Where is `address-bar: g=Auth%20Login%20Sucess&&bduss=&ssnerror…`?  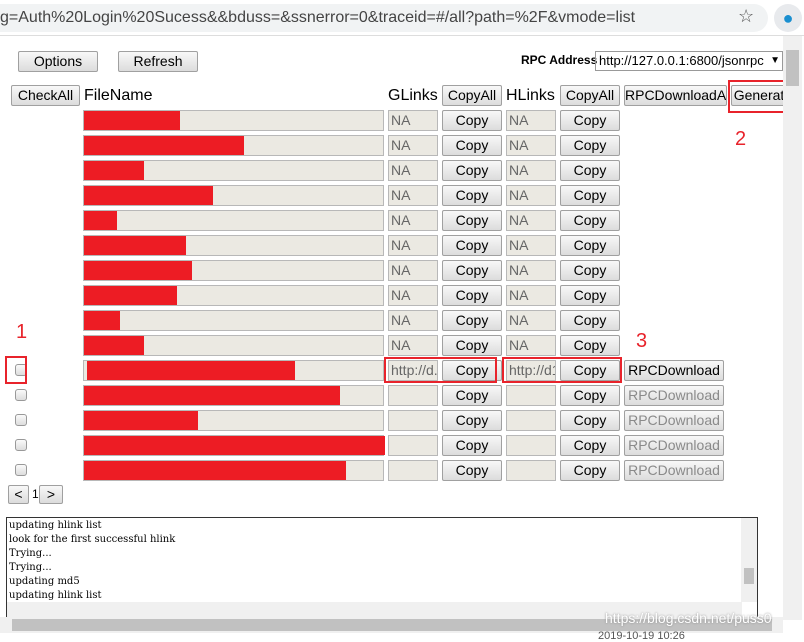 address-bar: g=Auth%20Login%20Sucess&&bduss=&ssnerror… is located at coordinates (384, 18).